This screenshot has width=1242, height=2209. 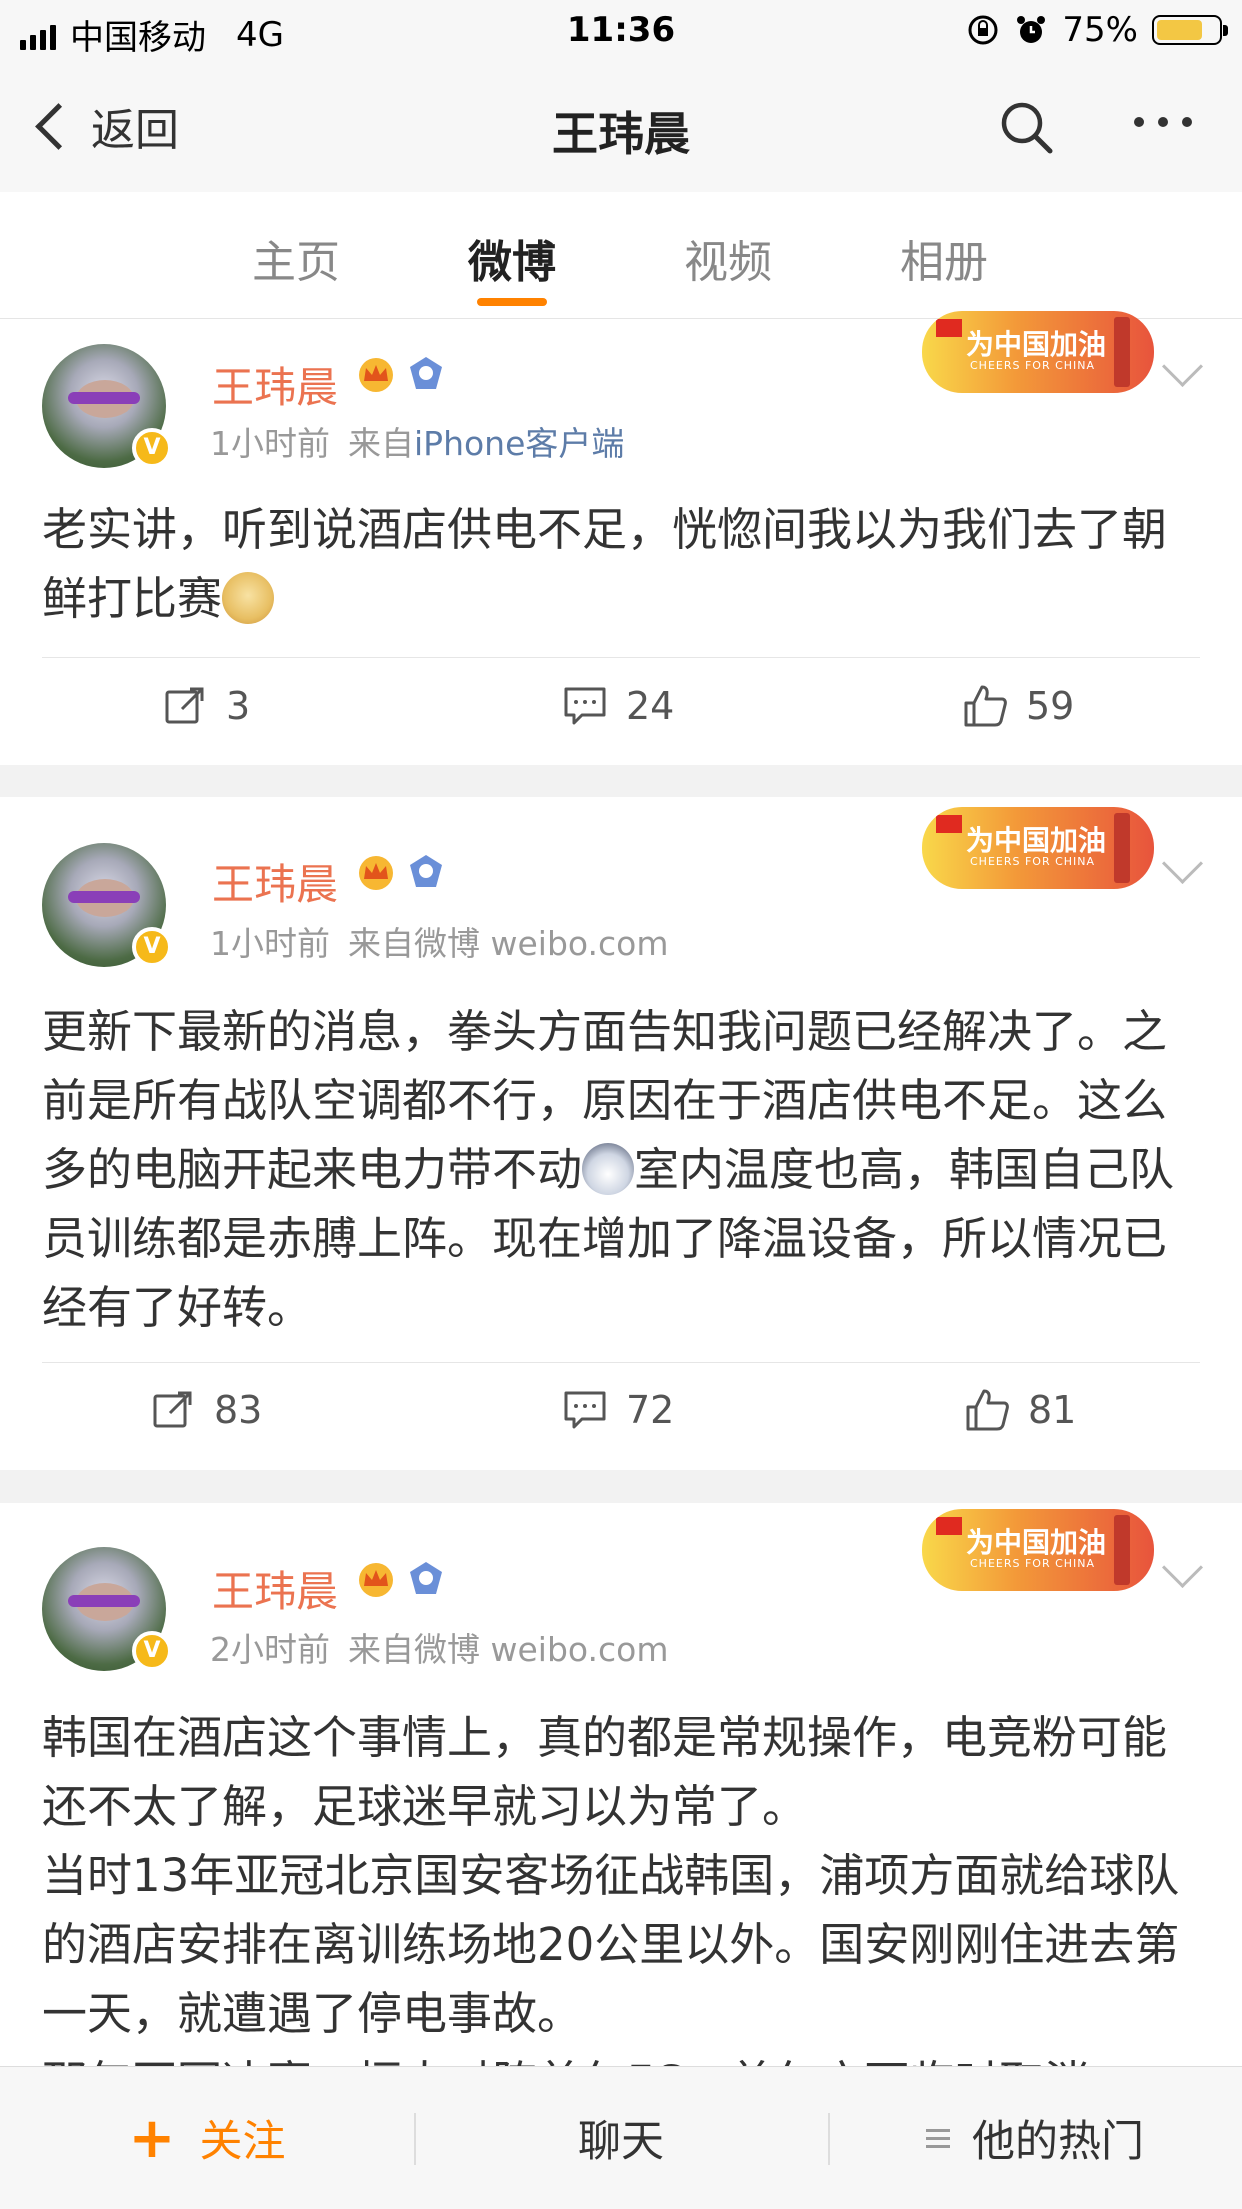 What do you see at coordinates (1190, 30) in the screenshot?
I see `battery-icon` at bounding box center [1190, 30].